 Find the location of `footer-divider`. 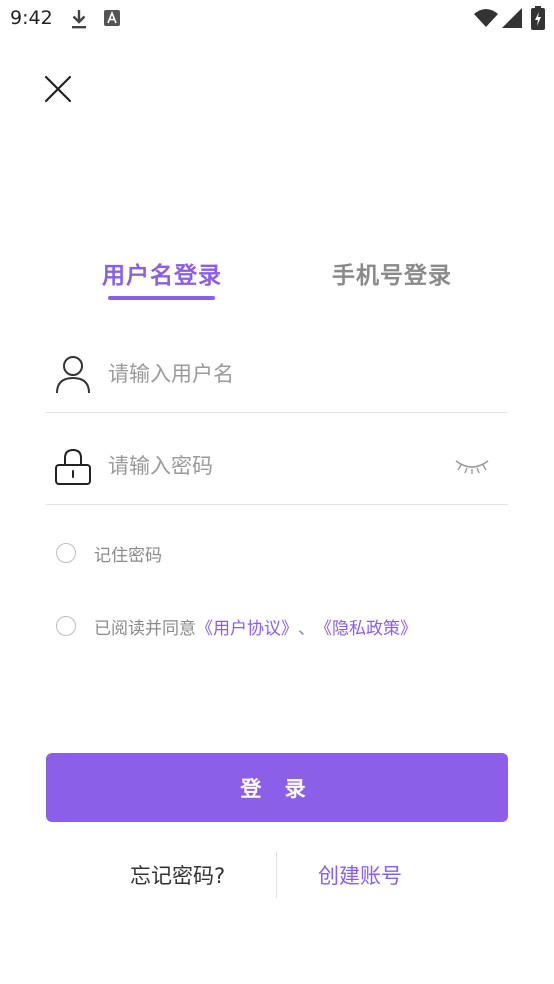

footer-divider is located at coordinates (276, 875).